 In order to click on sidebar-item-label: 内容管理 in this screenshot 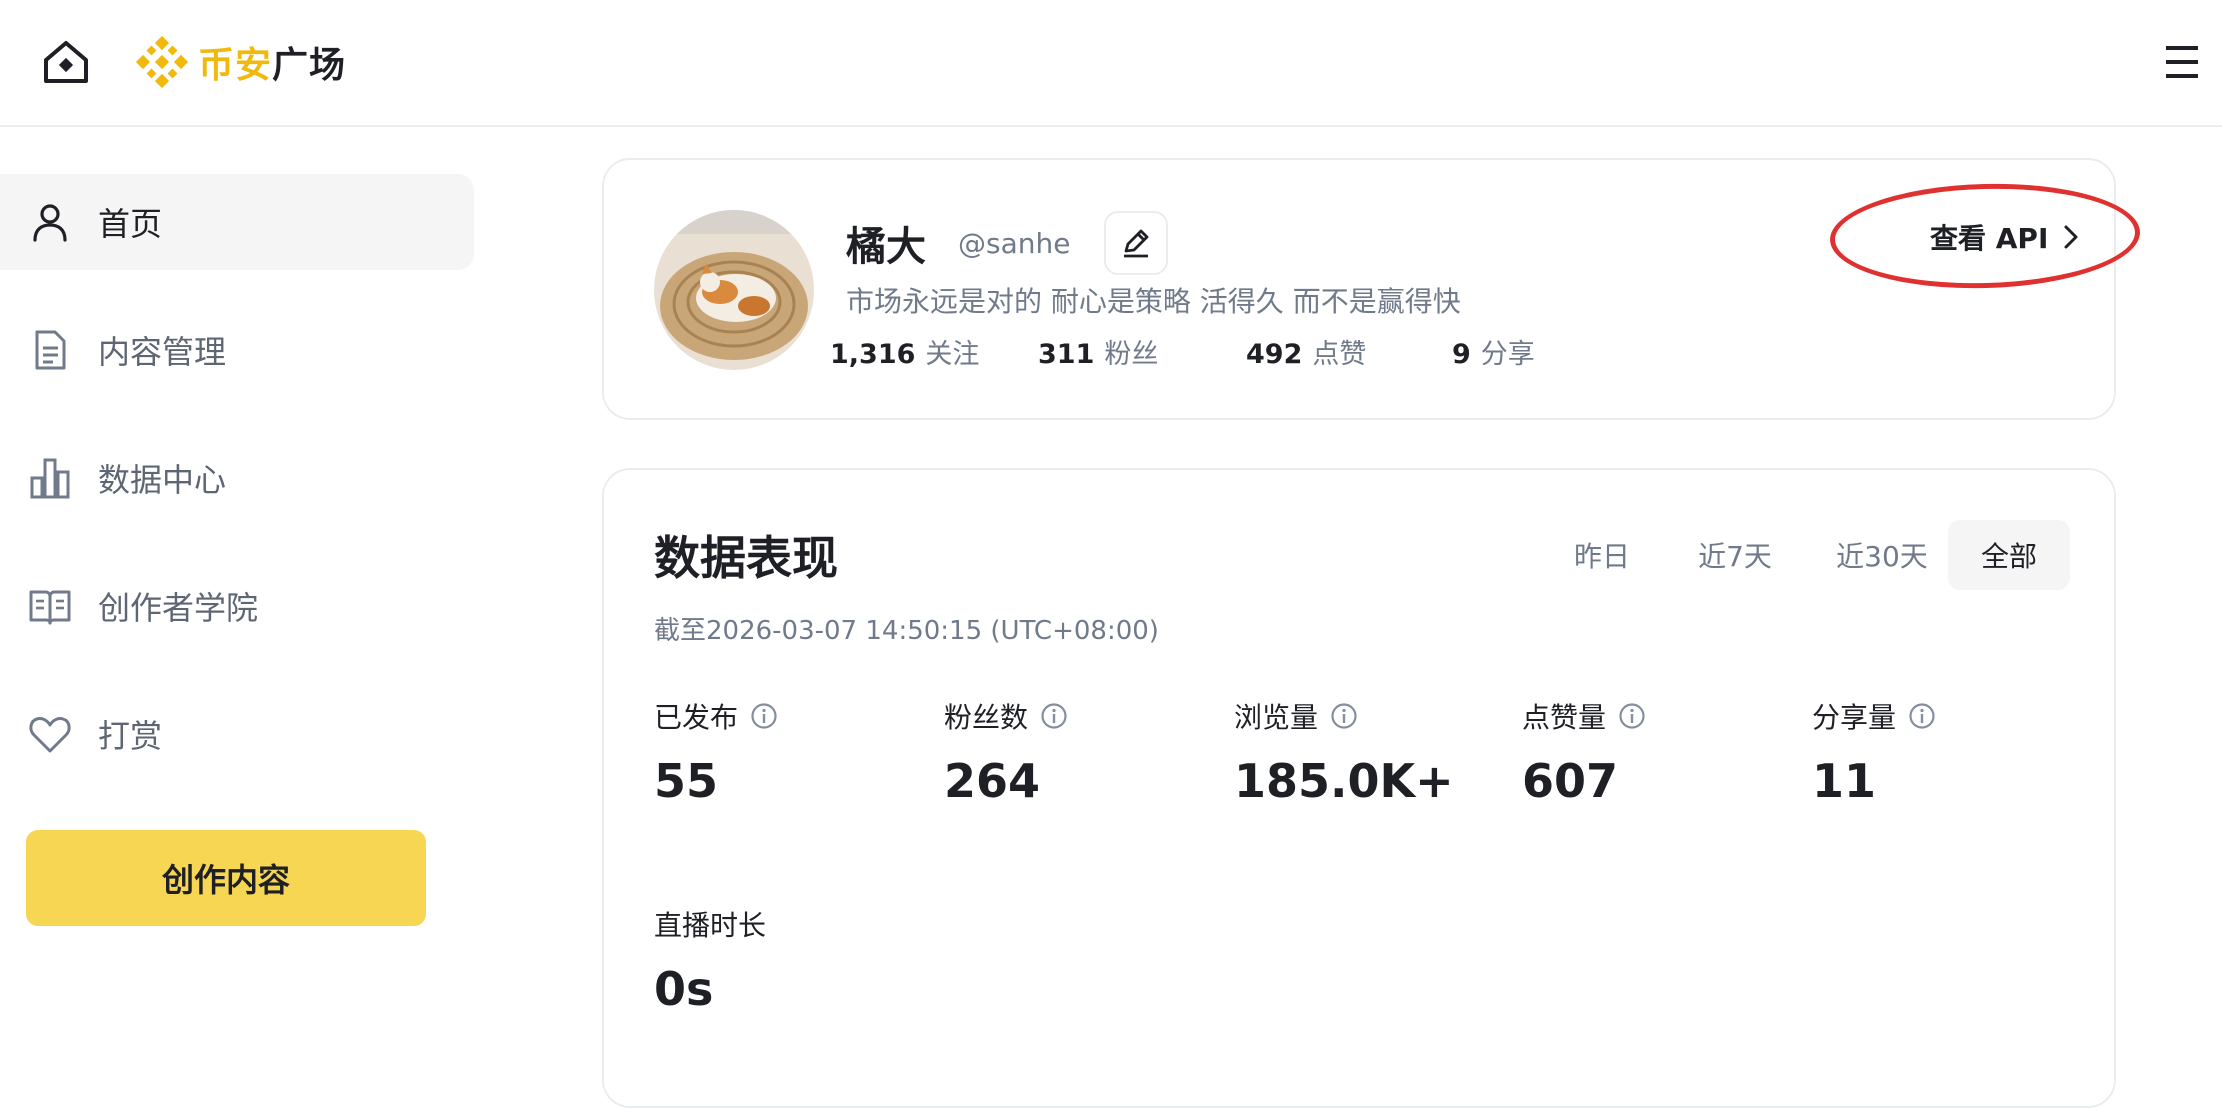, I will do `click(162, 352)`.